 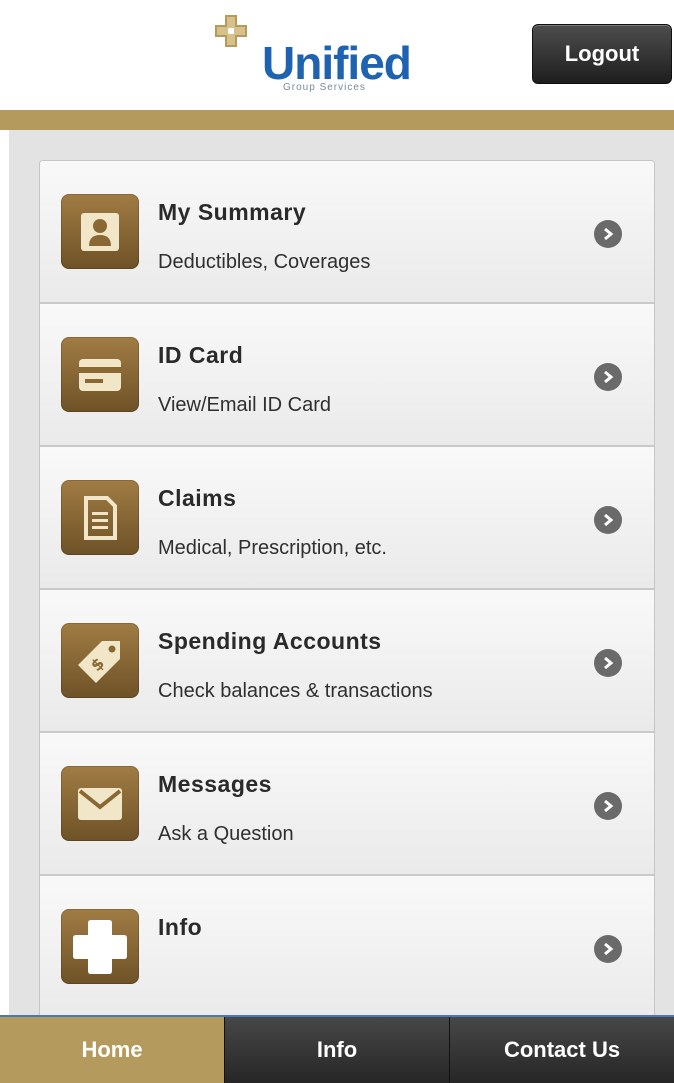 What do you see at coordinates (272, 548) in the screenshot?
I see `menu-item-subtitle: Medical, Prescription, etc.` at bounding box center [272, 548].